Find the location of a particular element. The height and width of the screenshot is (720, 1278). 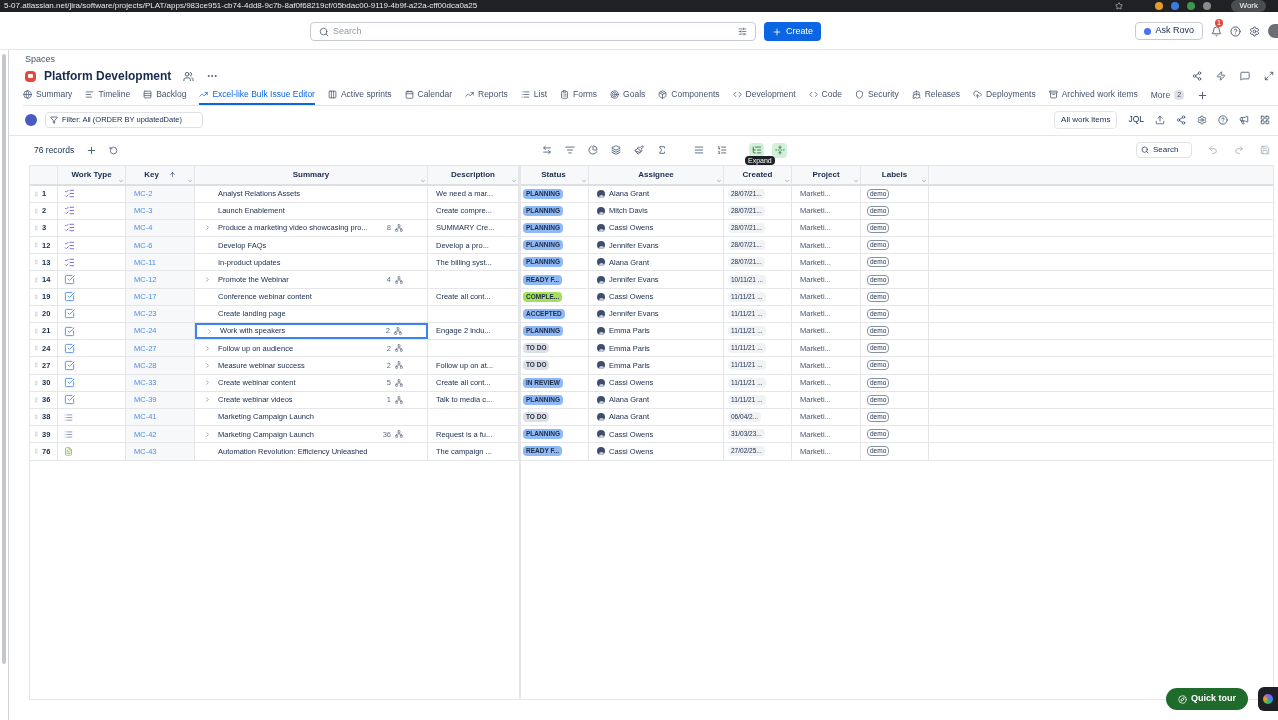

column-header: Summary is located at coordinates (311, 174).